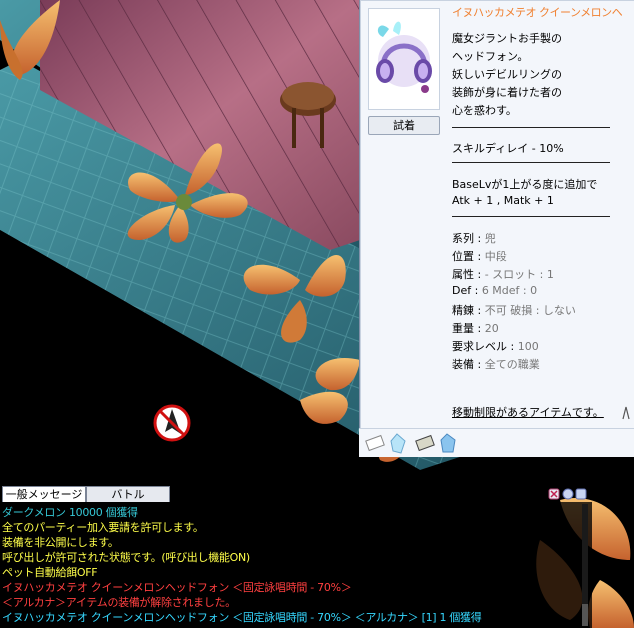 The image size is (634, 628). Describe the element at coordinates (528, 412) in the screenshot. I see `movement-restriction-link: 移動制限があるアイテムです。` at that location.